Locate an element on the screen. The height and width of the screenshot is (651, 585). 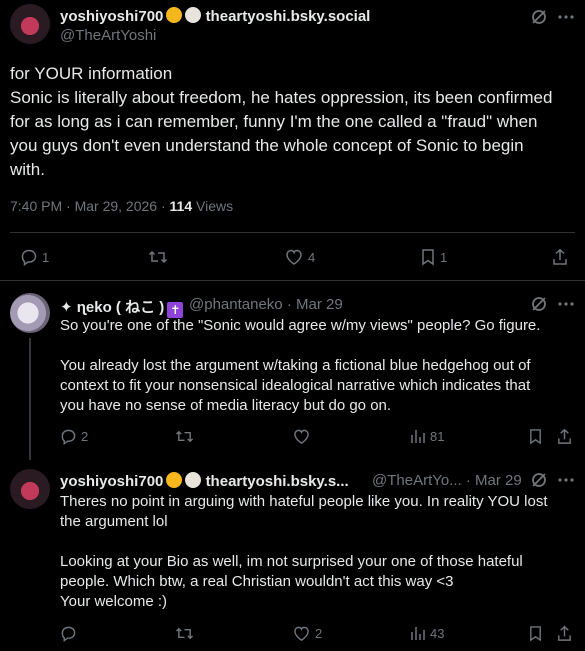
like-button: 2 is located at coordinates (307, 633).